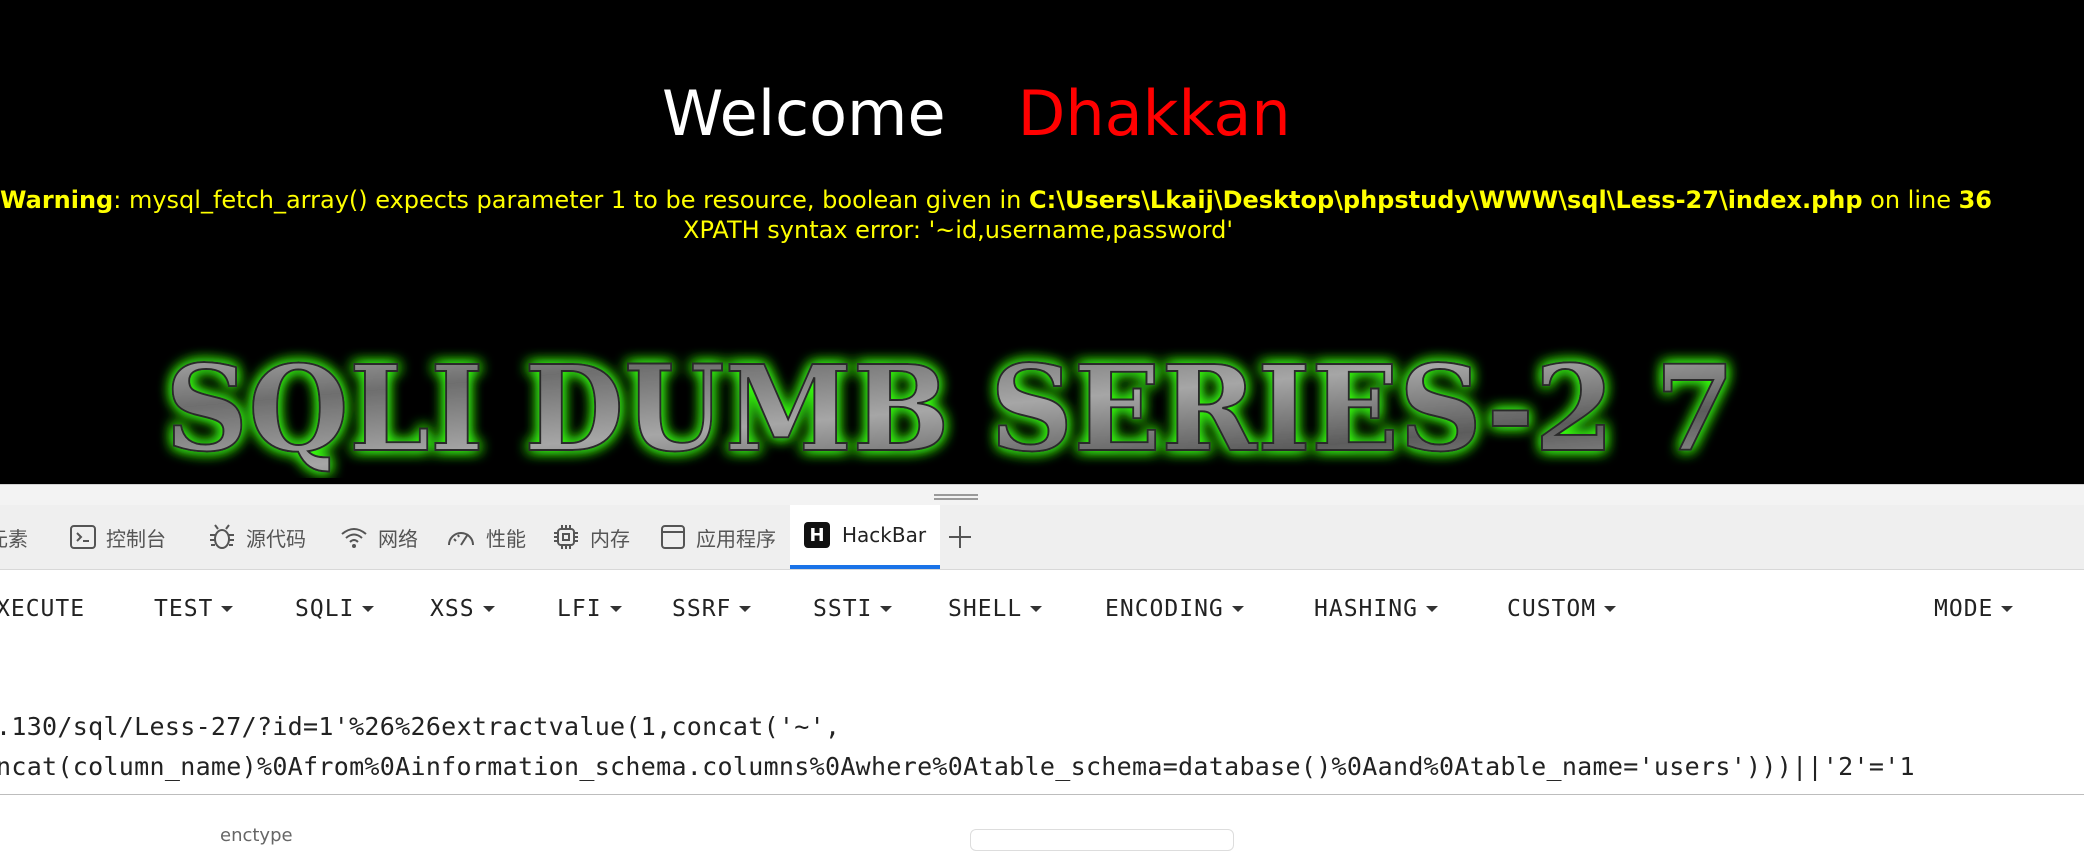 The width and height of the screenshot is (2084, 851). Describe the element at coordinates (506, 538) in the screenshot. I see `tab-label: 性能` at that location.